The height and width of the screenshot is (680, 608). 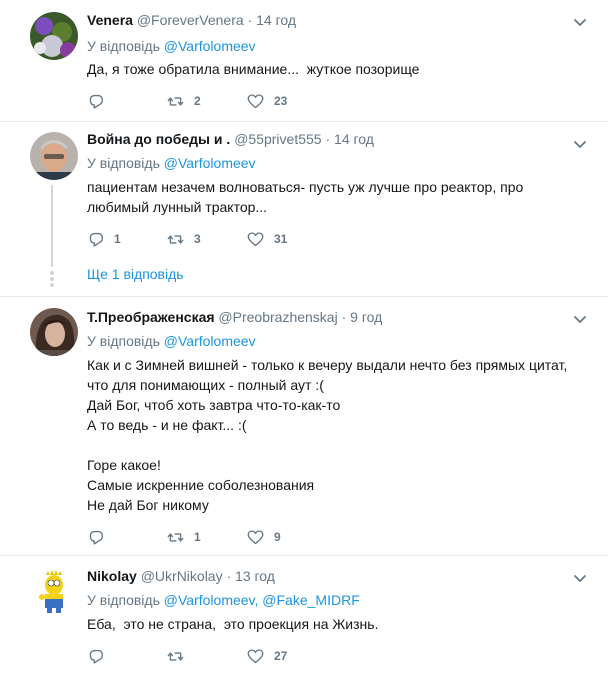 I want to click on retweet-count: 1, so click(x=197, y=537).